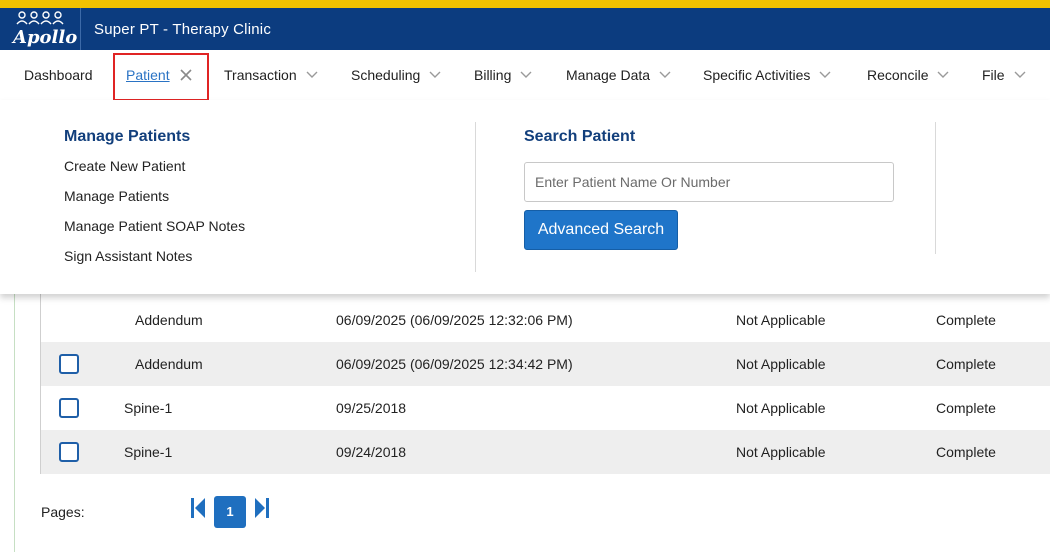  I want to click on nav-item-specific-activities: Specific Activities, so click(767, 75).